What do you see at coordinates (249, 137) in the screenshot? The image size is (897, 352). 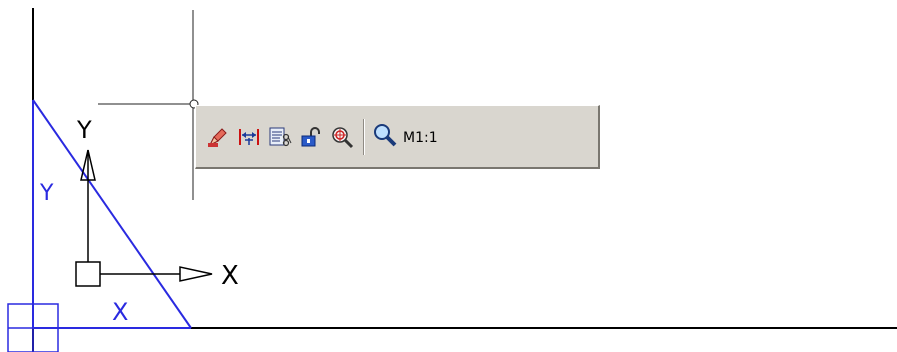 I see `dimension-icon` at bounding box center [249, 137].